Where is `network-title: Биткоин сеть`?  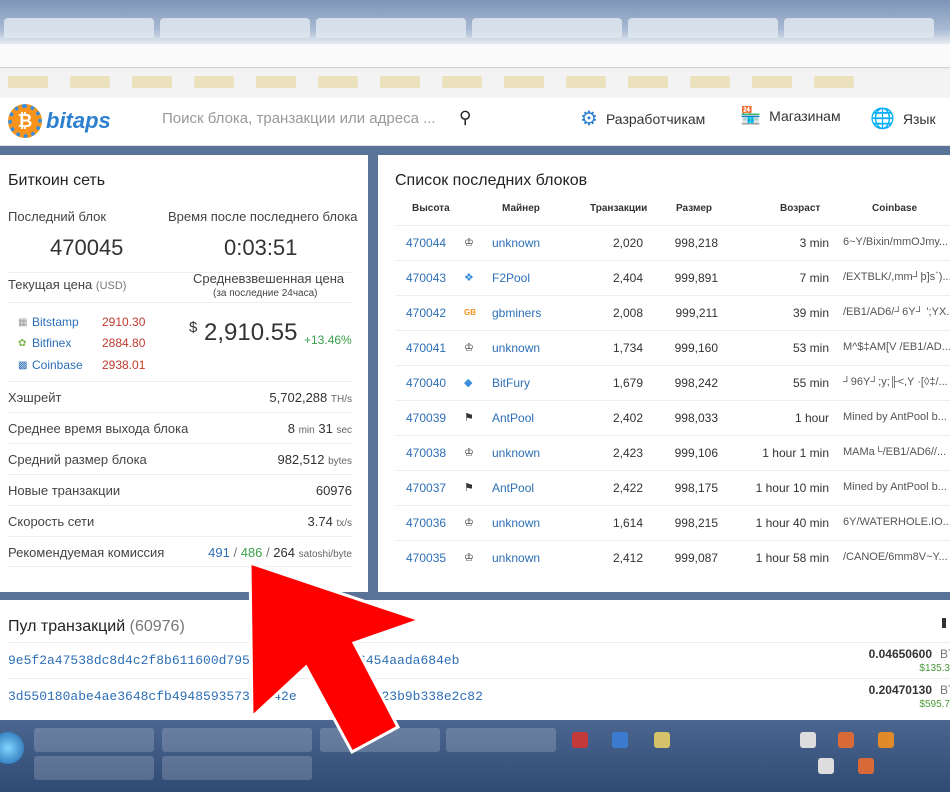
network-title: Биткоин сеть is located at coordinates (57, 180).